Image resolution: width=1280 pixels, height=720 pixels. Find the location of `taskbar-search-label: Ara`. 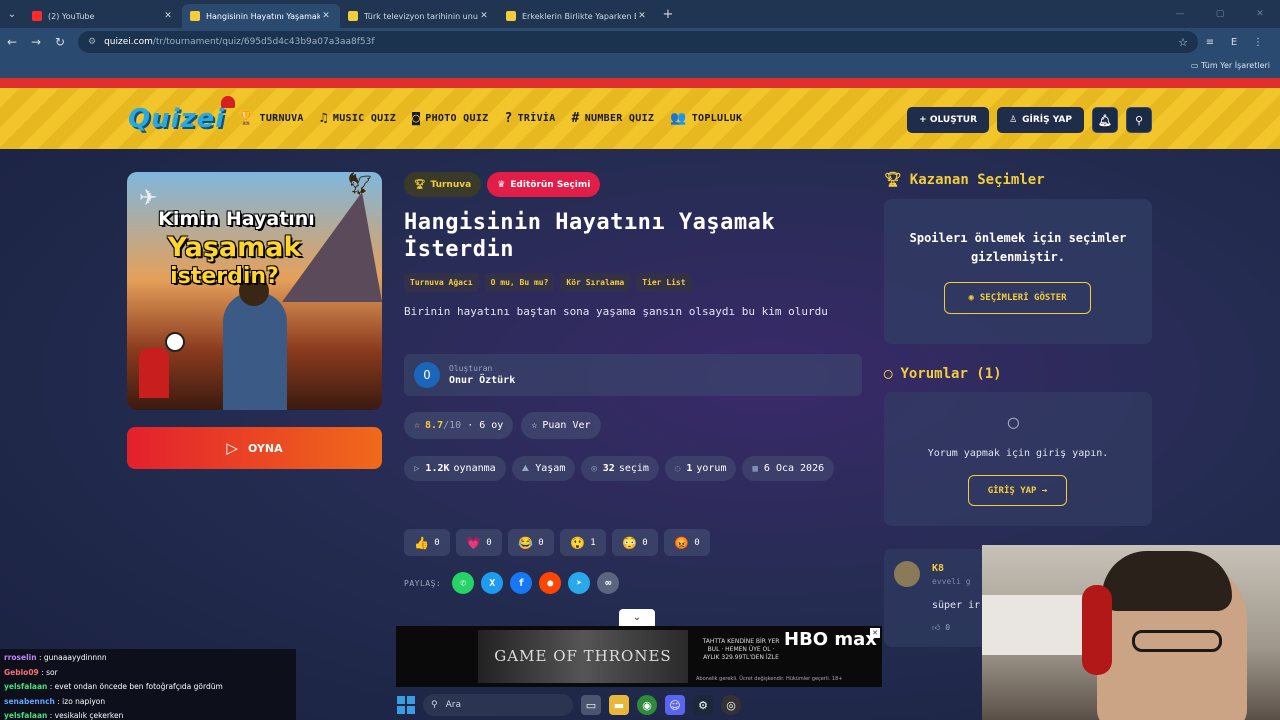

taskbar-search-label: Ara is located at coordinates (453, 705).